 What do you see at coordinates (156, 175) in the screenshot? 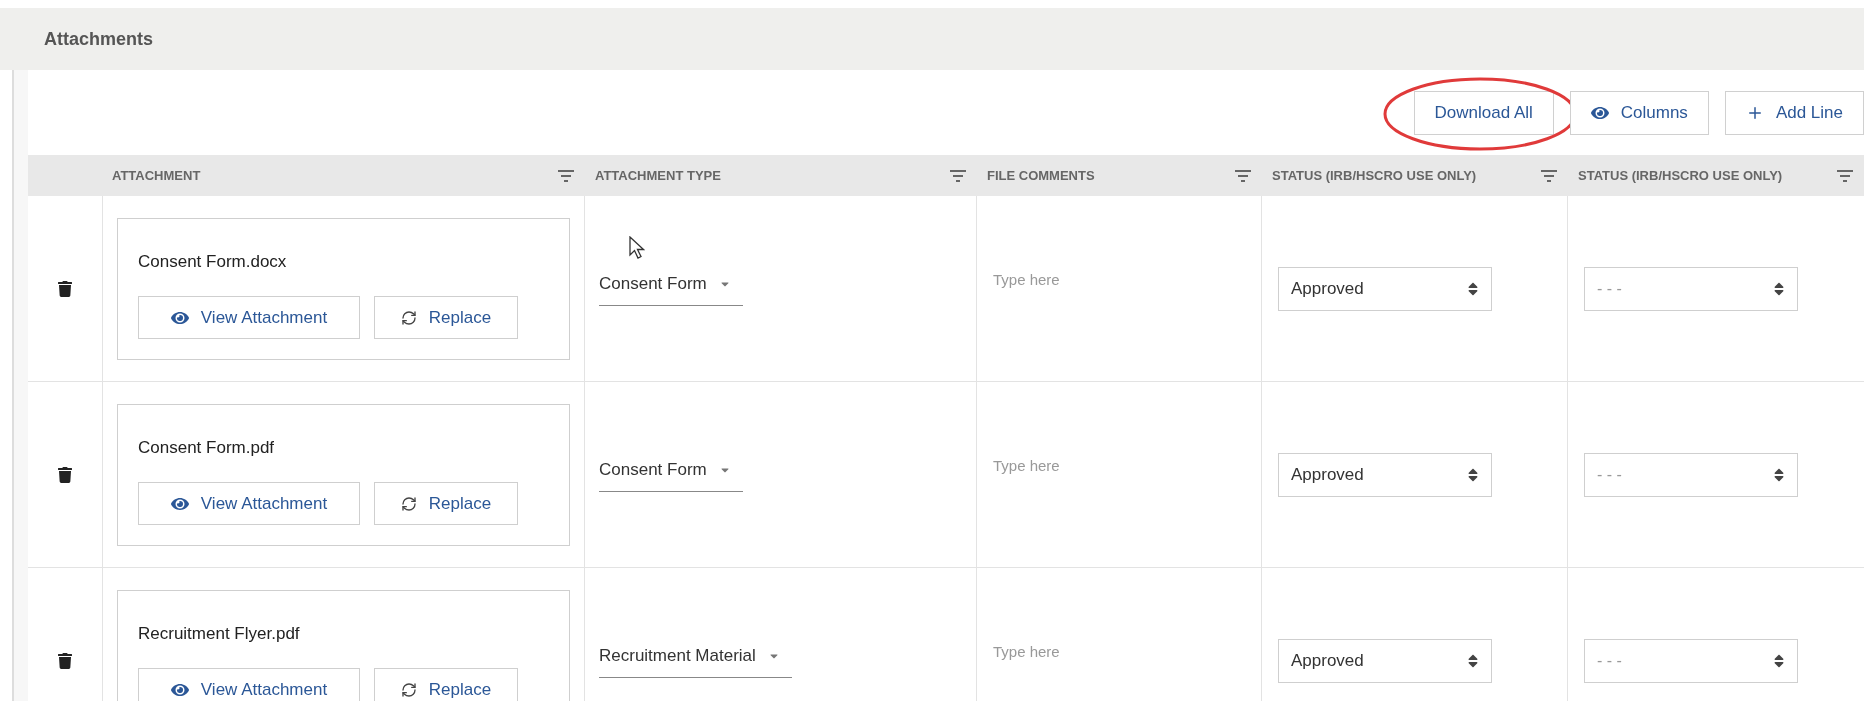
I see `column-header: ATTACHMENT` at bounding box center [156, 175].